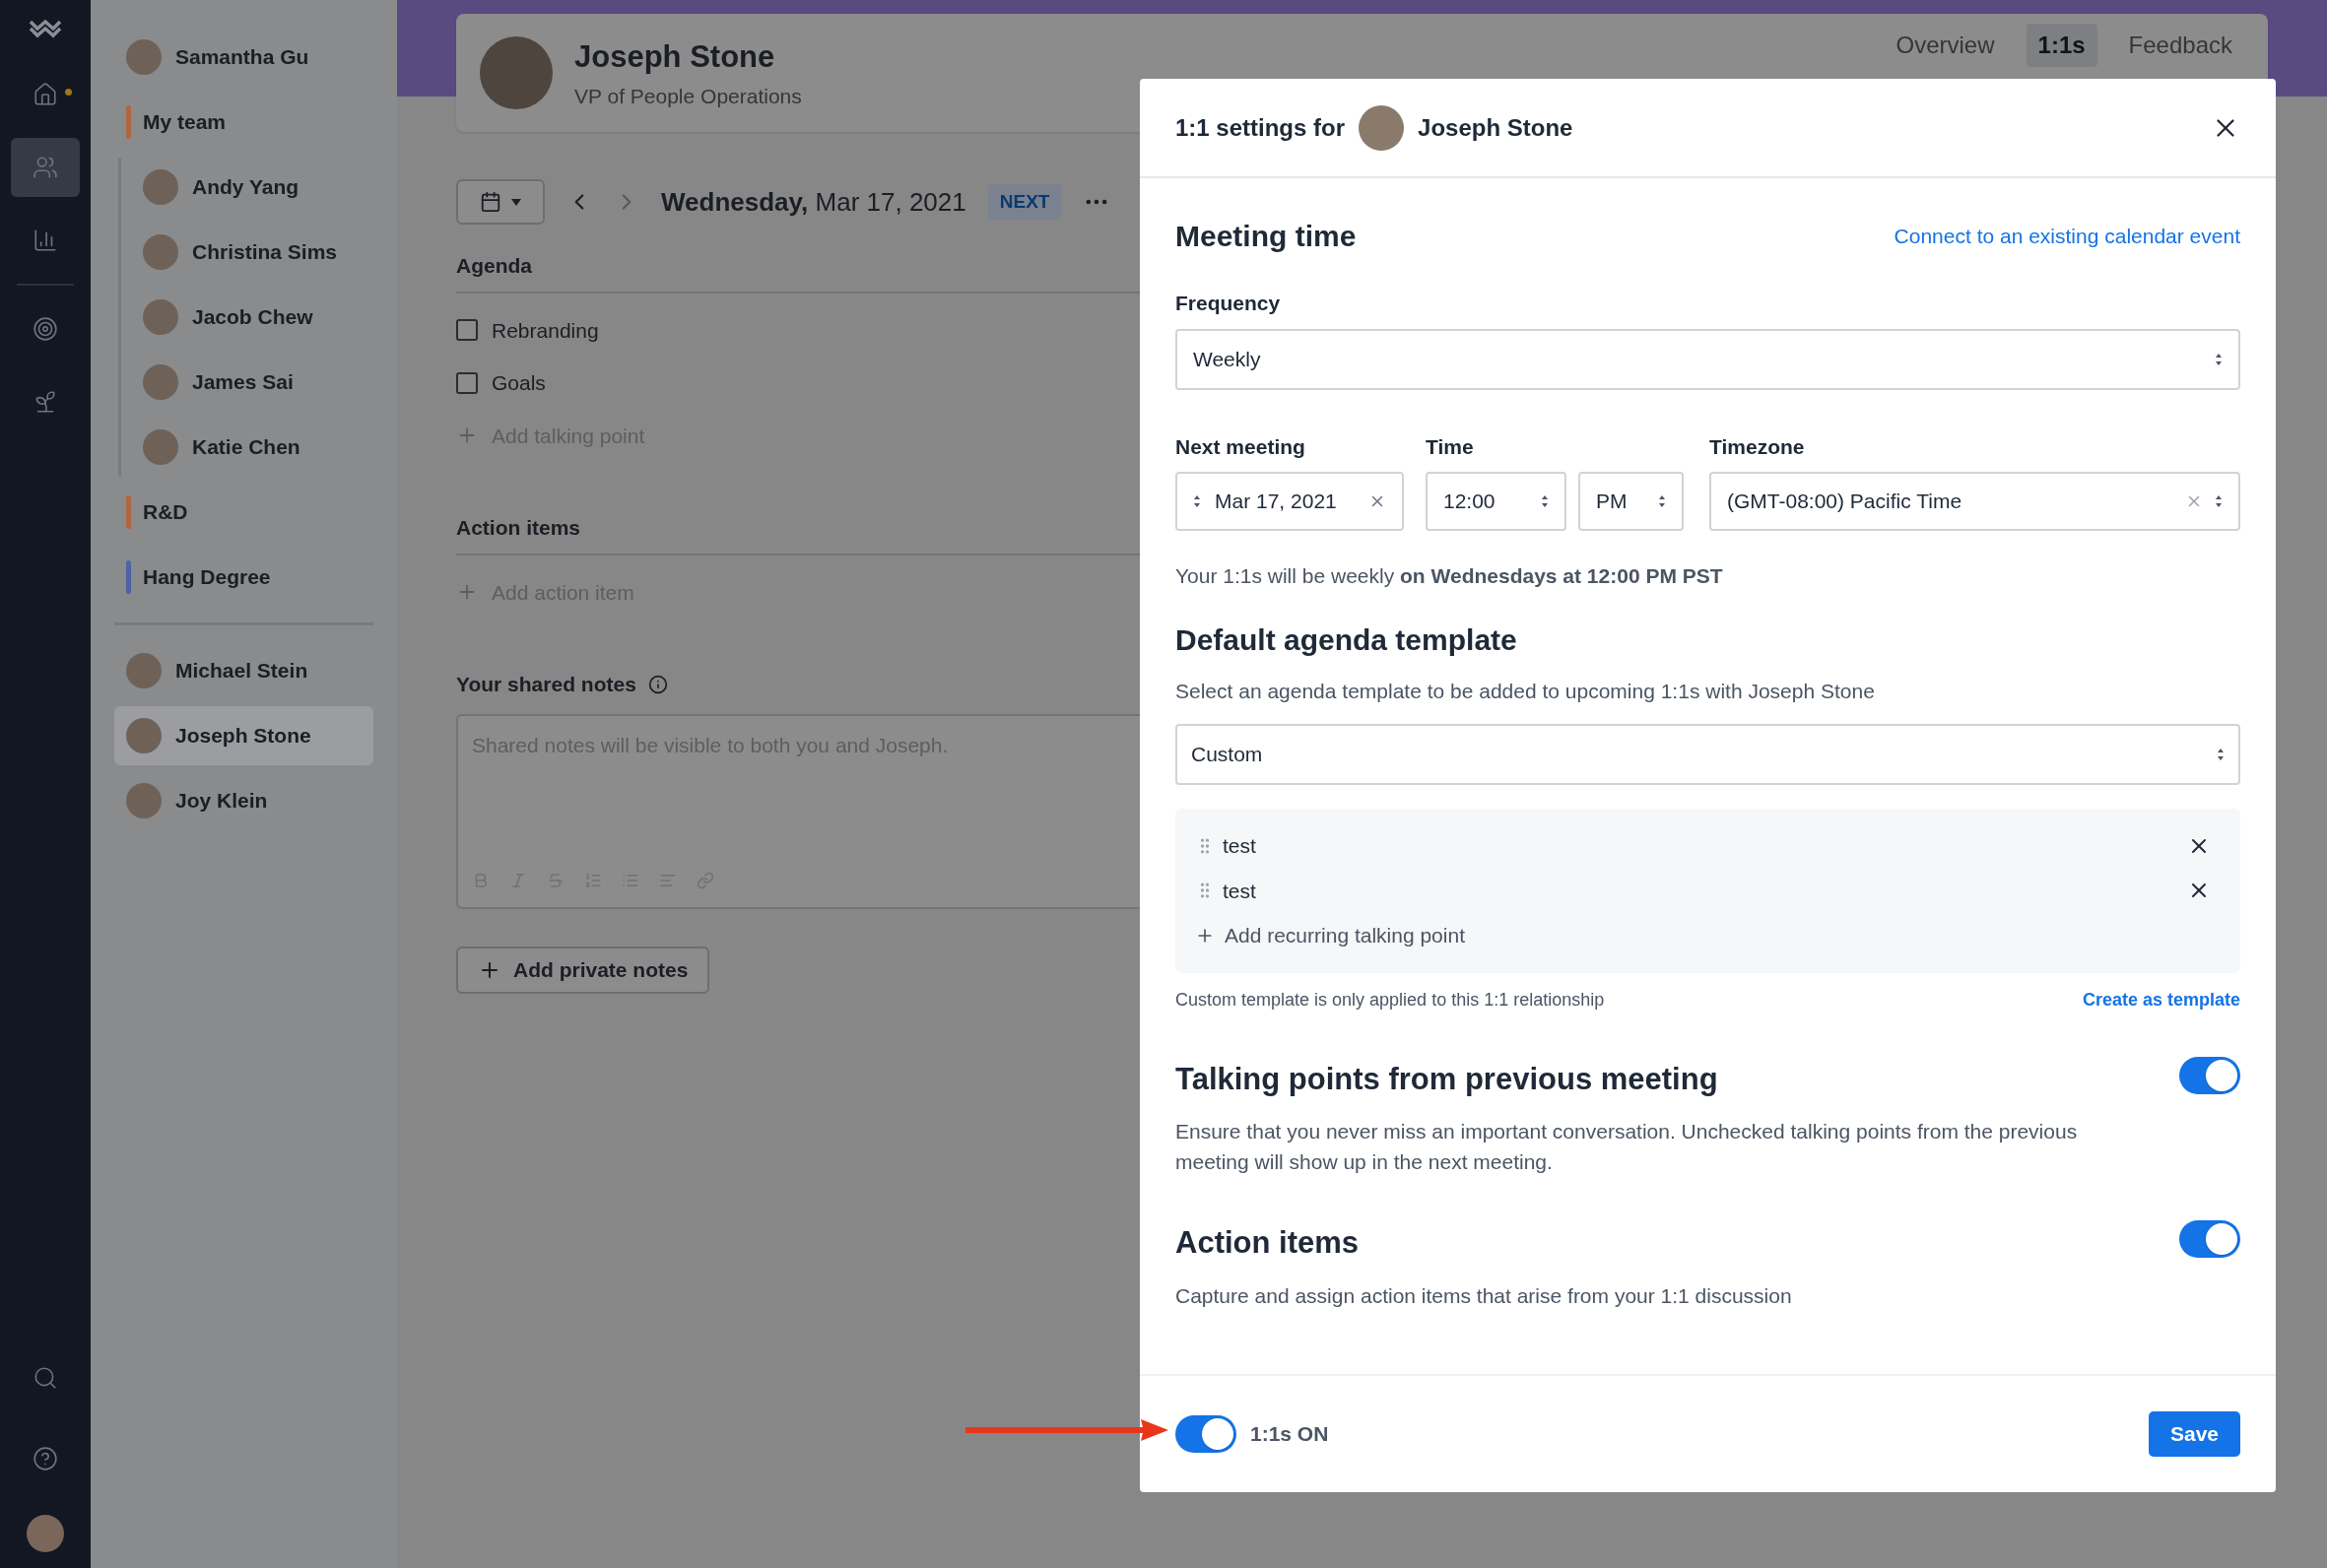 The height and width of the screenshot is (1568, 2327). What do you see at coordinates (675, 57) in the screenshot?
I see `profile-name: Joseph Stone` at bounding box center [675, 57].